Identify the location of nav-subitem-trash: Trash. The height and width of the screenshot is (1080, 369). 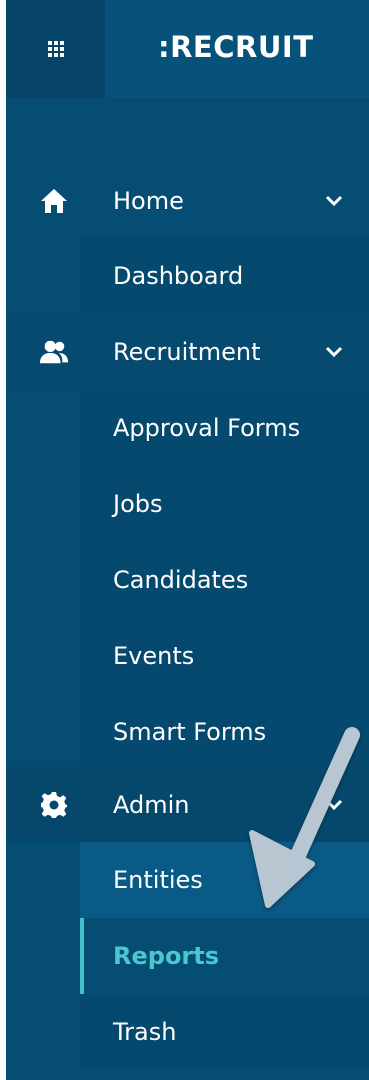
(224, 1032).